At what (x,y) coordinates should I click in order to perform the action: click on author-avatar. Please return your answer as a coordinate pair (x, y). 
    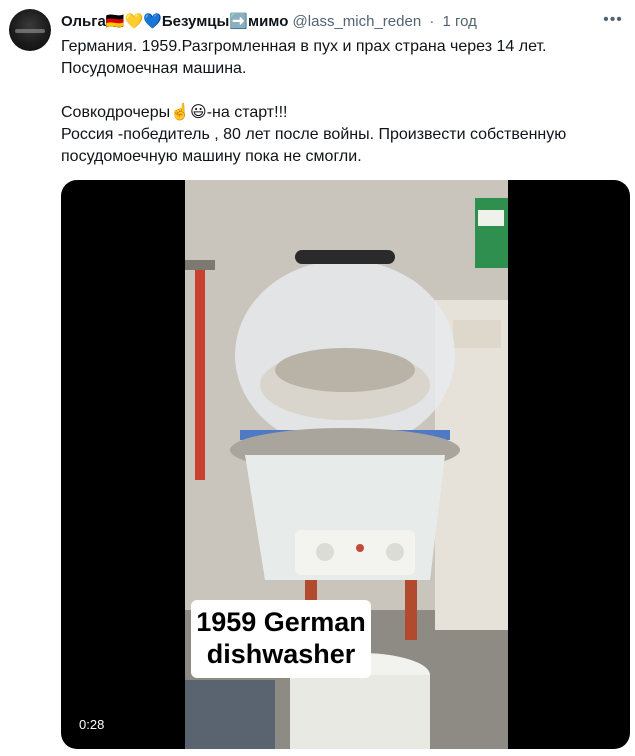
    Looking at the image, I should click on (30, 30).